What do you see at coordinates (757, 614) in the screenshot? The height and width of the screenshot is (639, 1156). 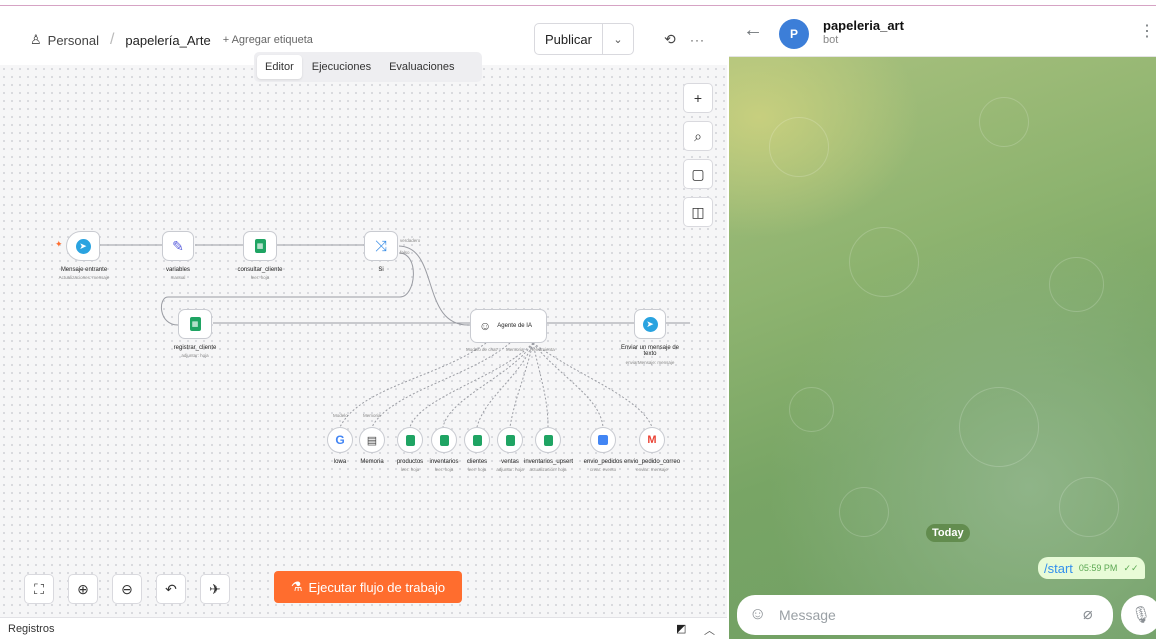 I see `emoji-icon: ☺` at bounding box center [757, 614].